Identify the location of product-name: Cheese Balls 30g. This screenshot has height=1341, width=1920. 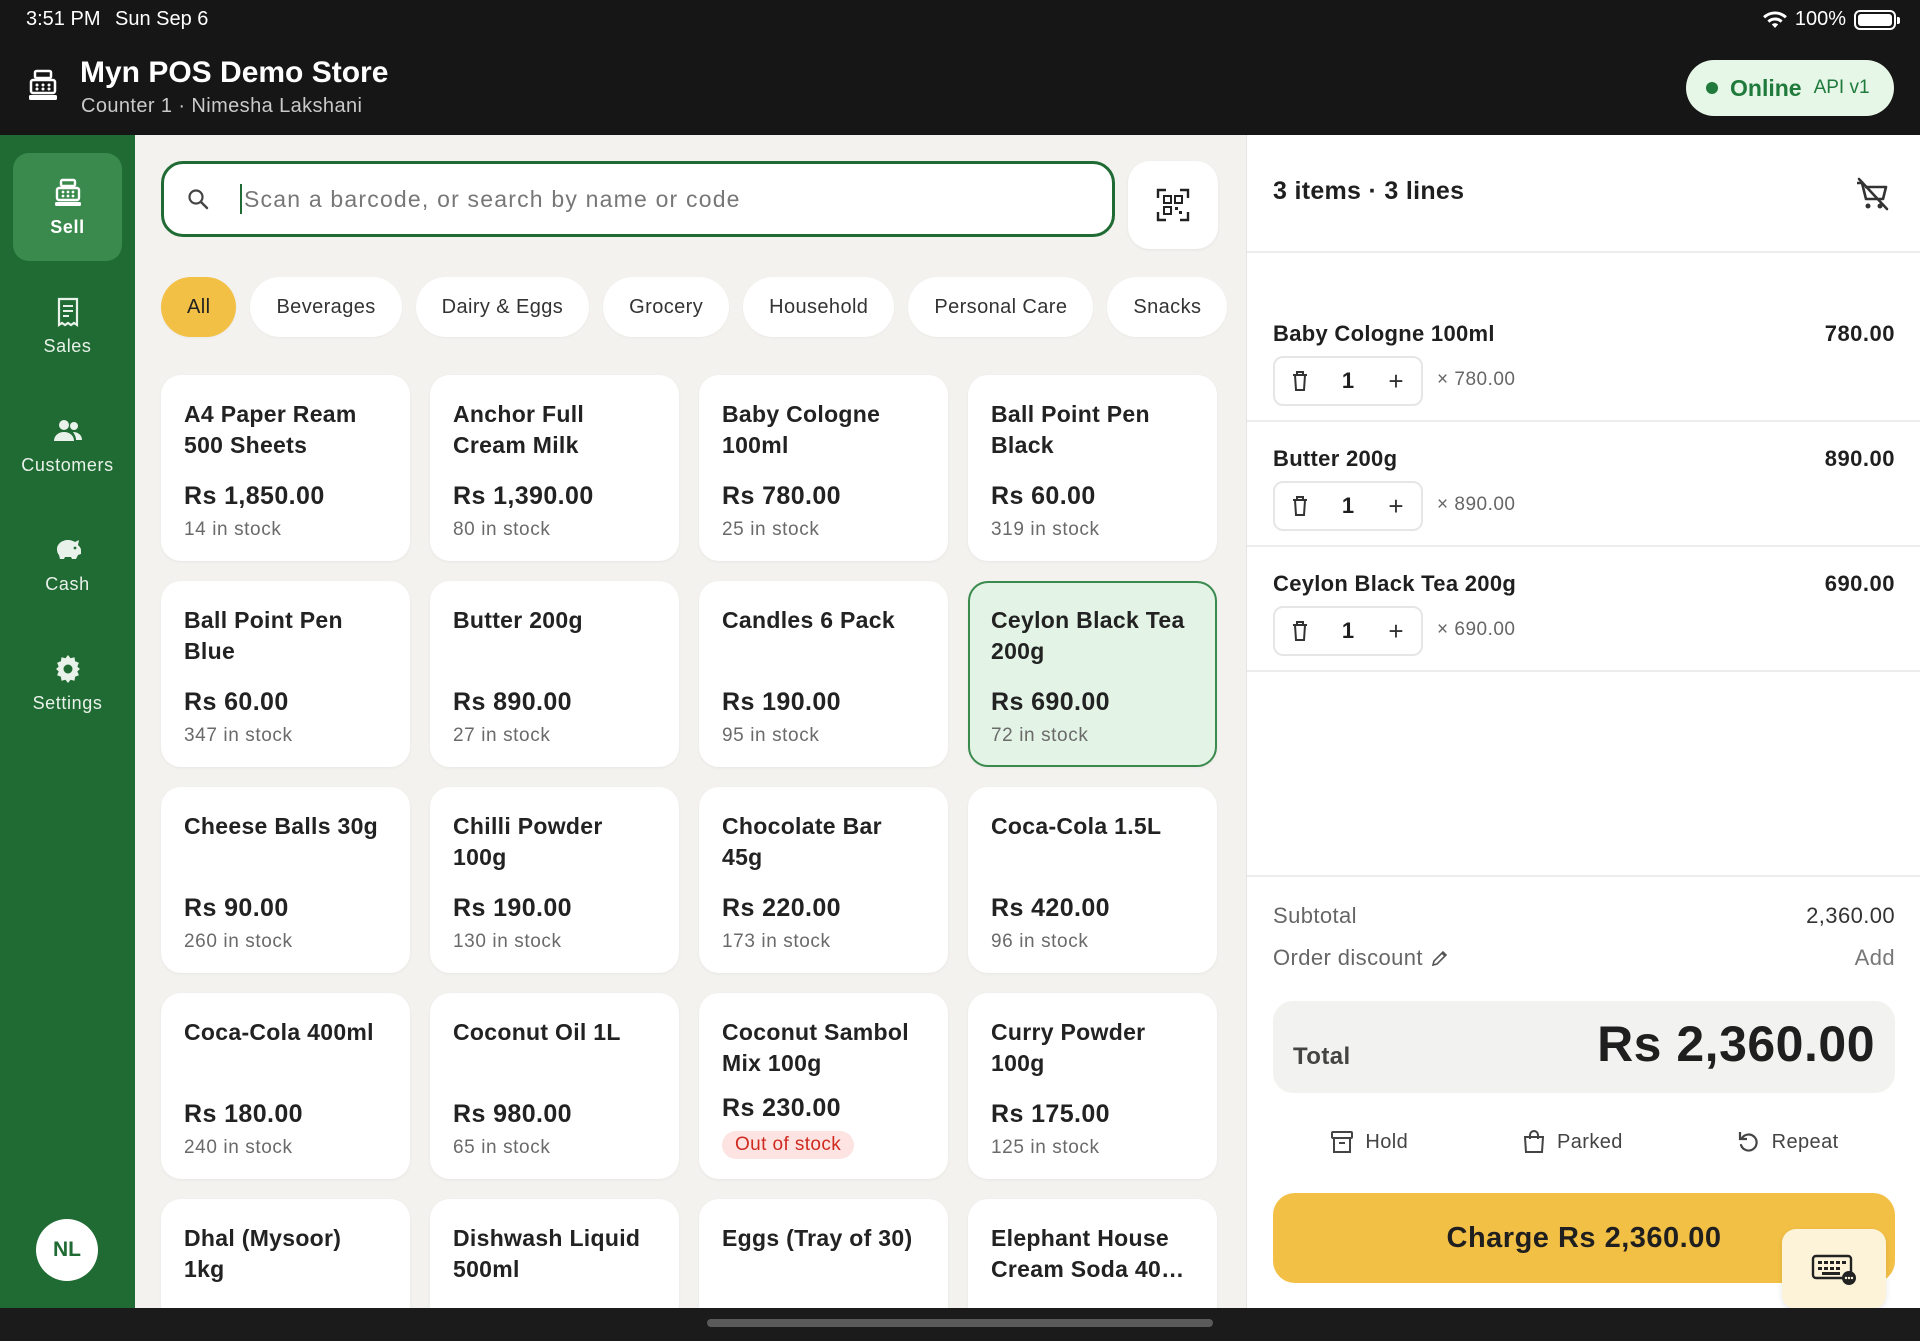
(281, 826).